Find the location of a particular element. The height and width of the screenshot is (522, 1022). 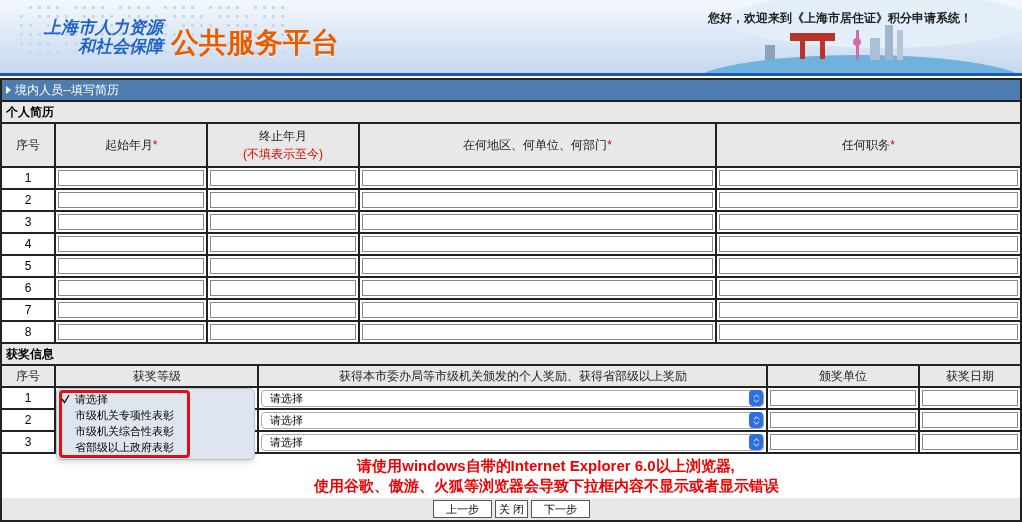

section-title: 获奖信息 is located at coordinates (511, 354).